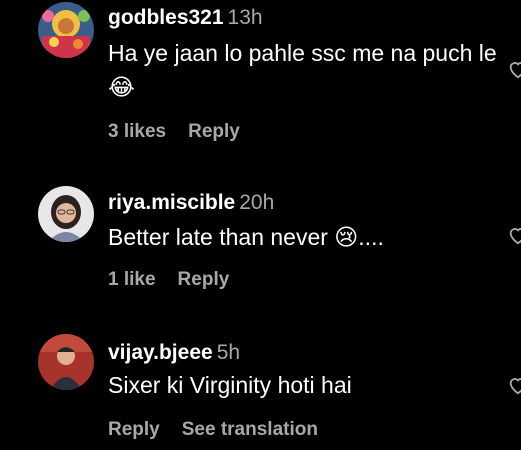 This screenshot has height=450, width=521. I want to click on comment-header: vijay.bjeee 5h, so click(174, 353).